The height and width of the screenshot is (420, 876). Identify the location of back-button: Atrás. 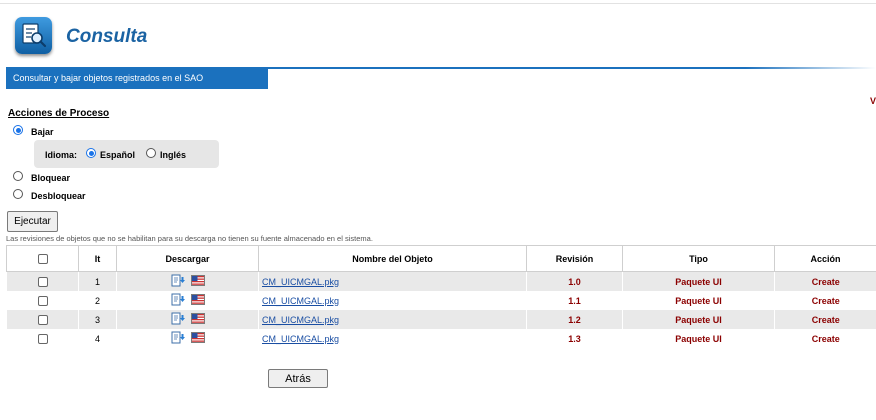
(298, 378).